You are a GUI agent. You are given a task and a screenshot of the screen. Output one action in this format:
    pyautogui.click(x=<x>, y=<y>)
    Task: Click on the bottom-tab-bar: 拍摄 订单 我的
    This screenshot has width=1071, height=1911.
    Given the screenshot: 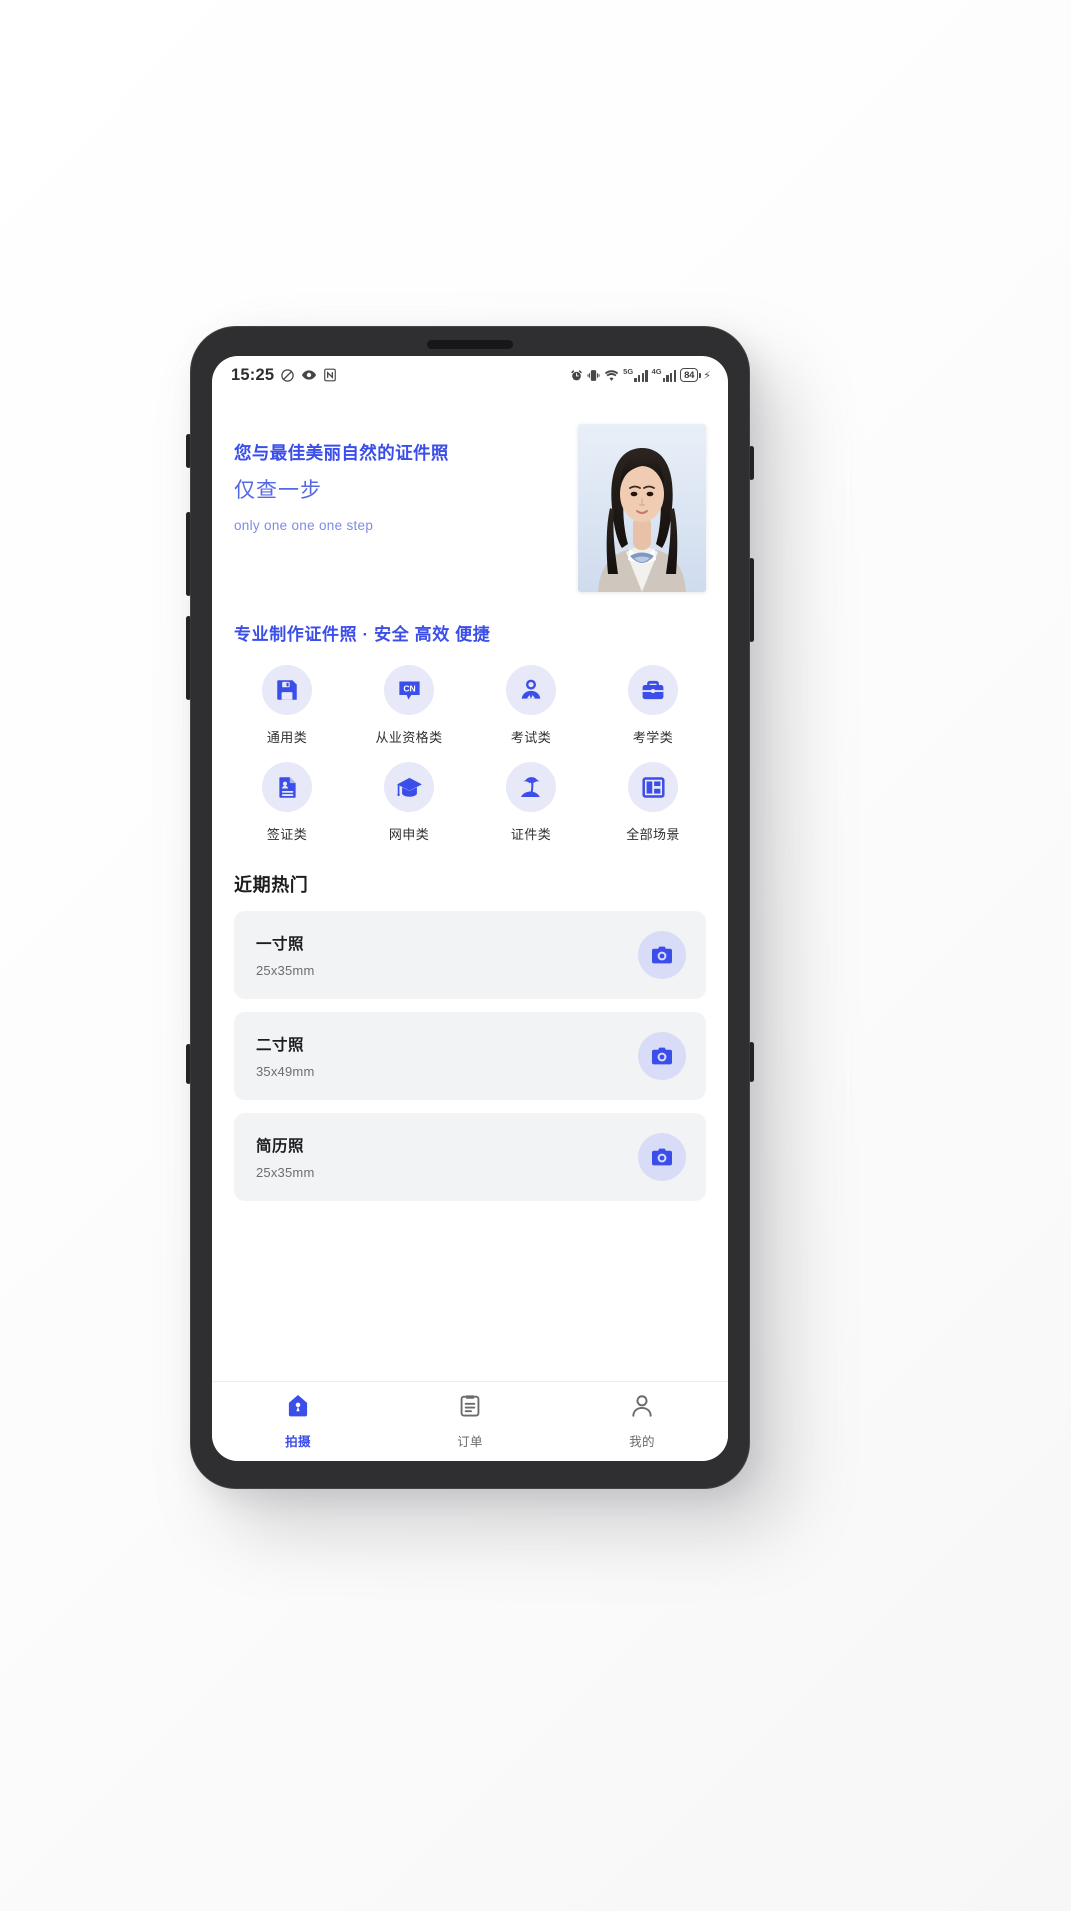 What is the action you would take?
    pyautogui.click(x=470, y=1421)
    